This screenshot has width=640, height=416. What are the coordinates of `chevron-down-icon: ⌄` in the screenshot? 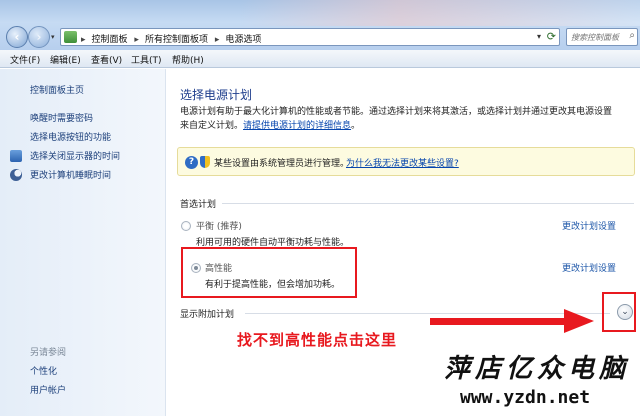 It's located at (625, 312).